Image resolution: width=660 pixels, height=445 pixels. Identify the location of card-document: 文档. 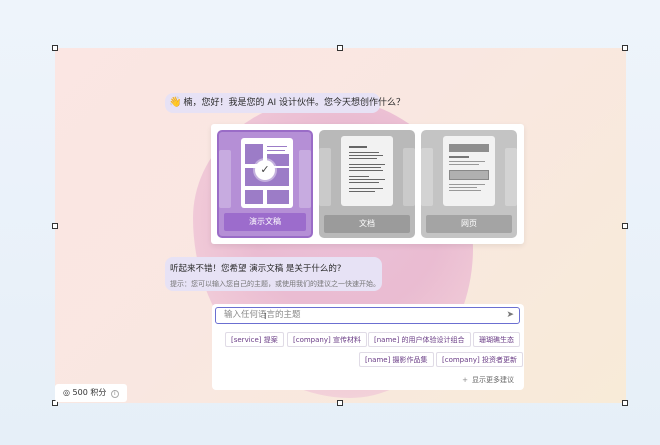
(367, 184).